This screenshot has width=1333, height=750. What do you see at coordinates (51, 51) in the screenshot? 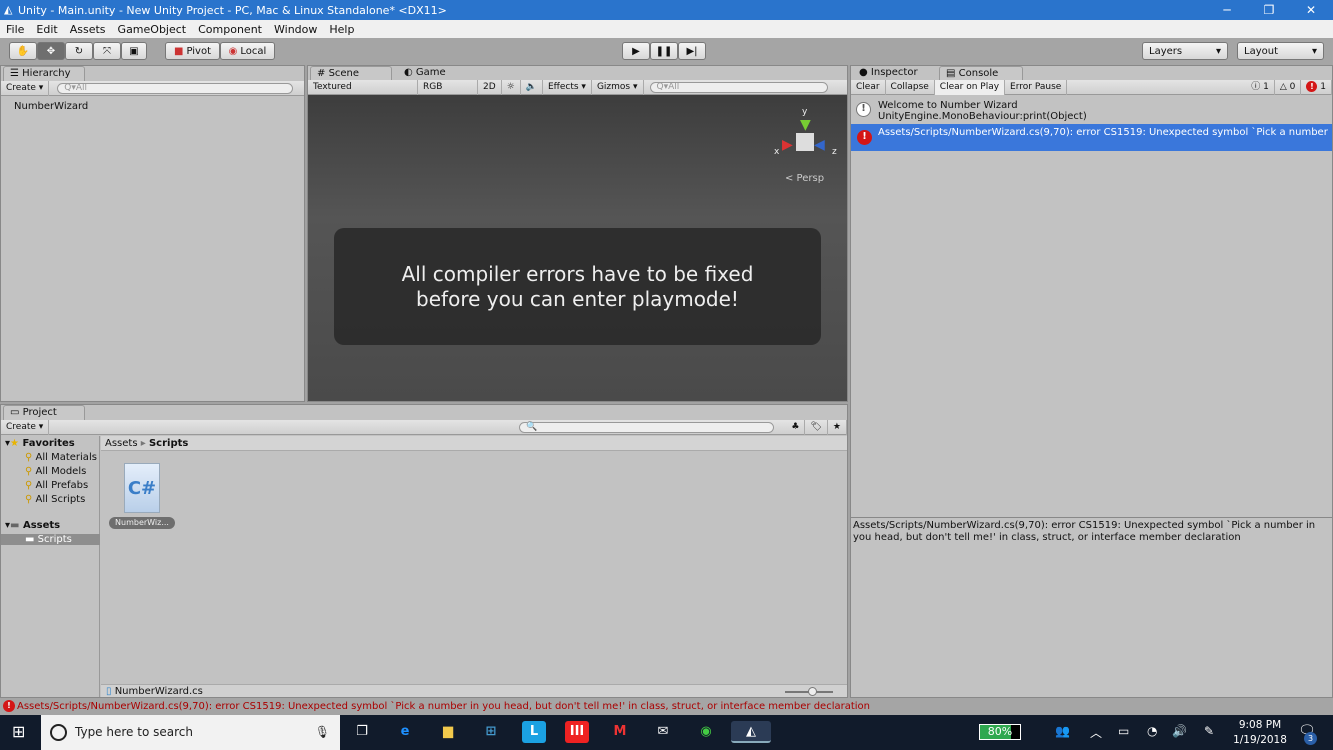
I see `move-tool-button: ✥` at bounding box center [51, 51].